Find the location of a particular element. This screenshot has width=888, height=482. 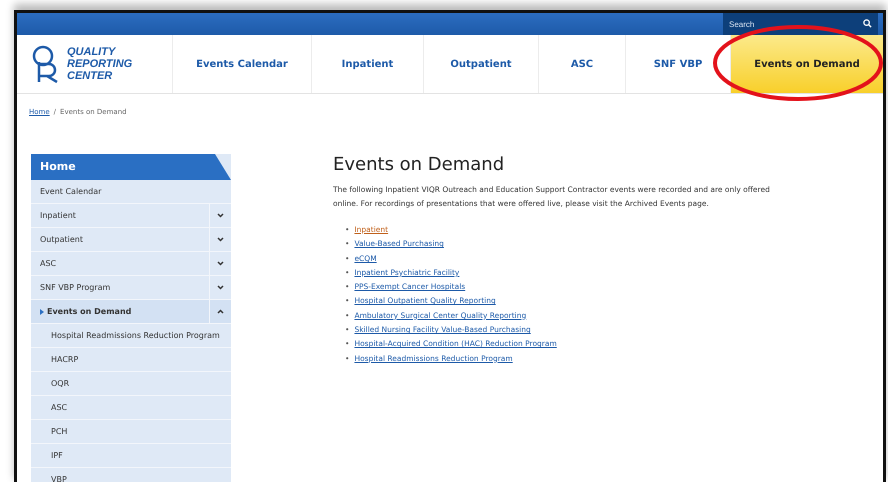

search-icon is located at coordinates (867, 23).